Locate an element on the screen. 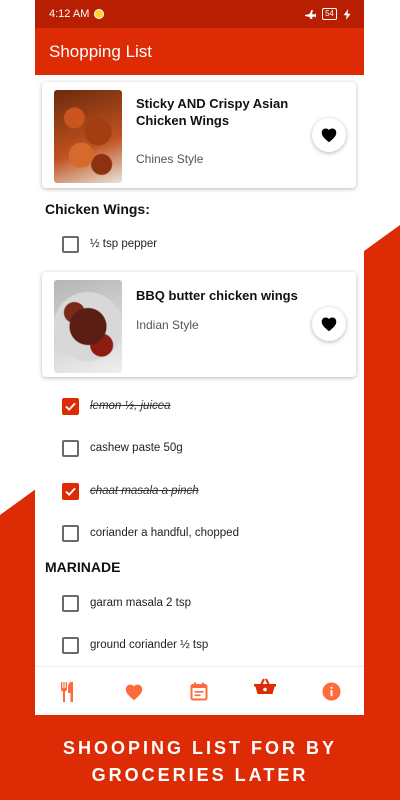  notification-icon is located at coordinates (99, 14).